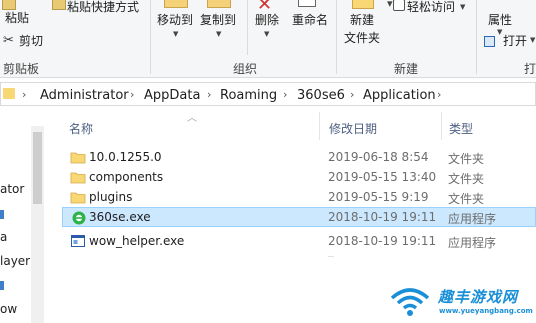  I want to click on cut-button: 剪切, so click(31, 41).